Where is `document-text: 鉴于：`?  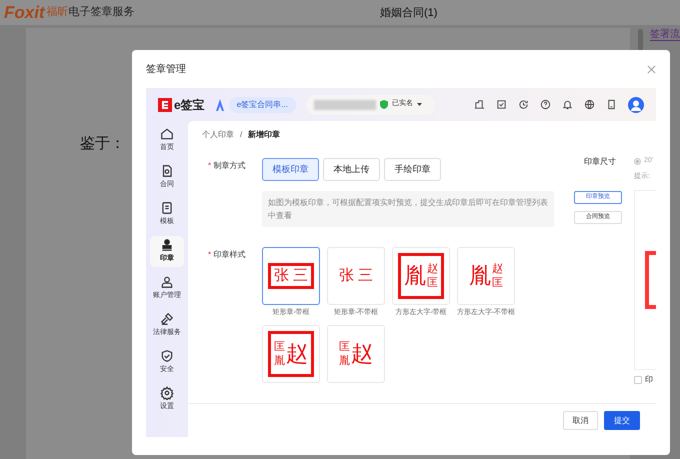
document-text: 鉴于： is located at coordinates (102, 143).